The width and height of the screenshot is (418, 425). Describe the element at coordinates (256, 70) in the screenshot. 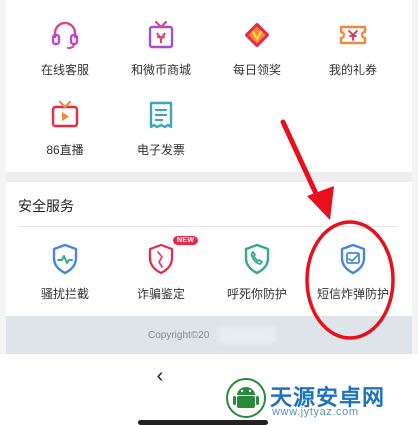

I see `service-label: 每日领奖` at that location.